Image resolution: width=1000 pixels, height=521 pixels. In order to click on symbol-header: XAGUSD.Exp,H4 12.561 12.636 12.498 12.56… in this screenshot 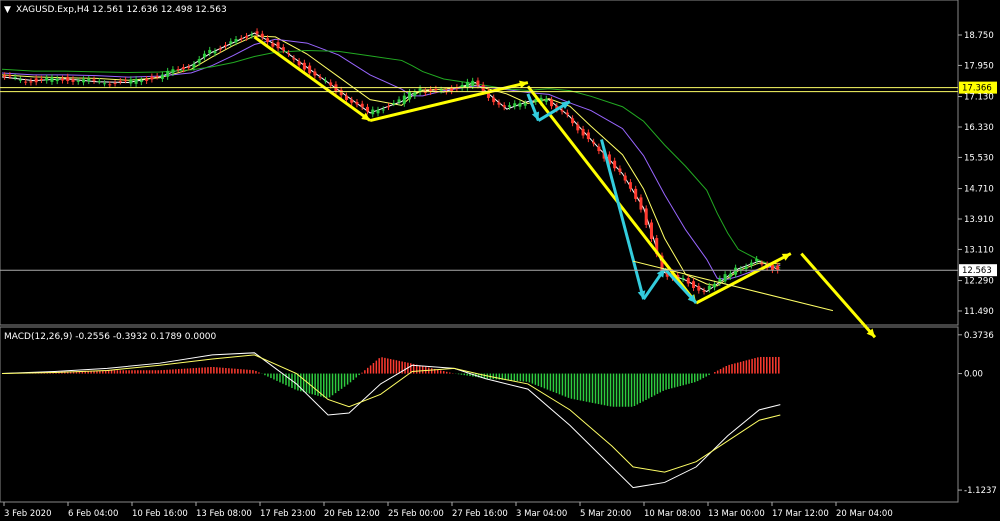, I will do `click(121, 10)`.